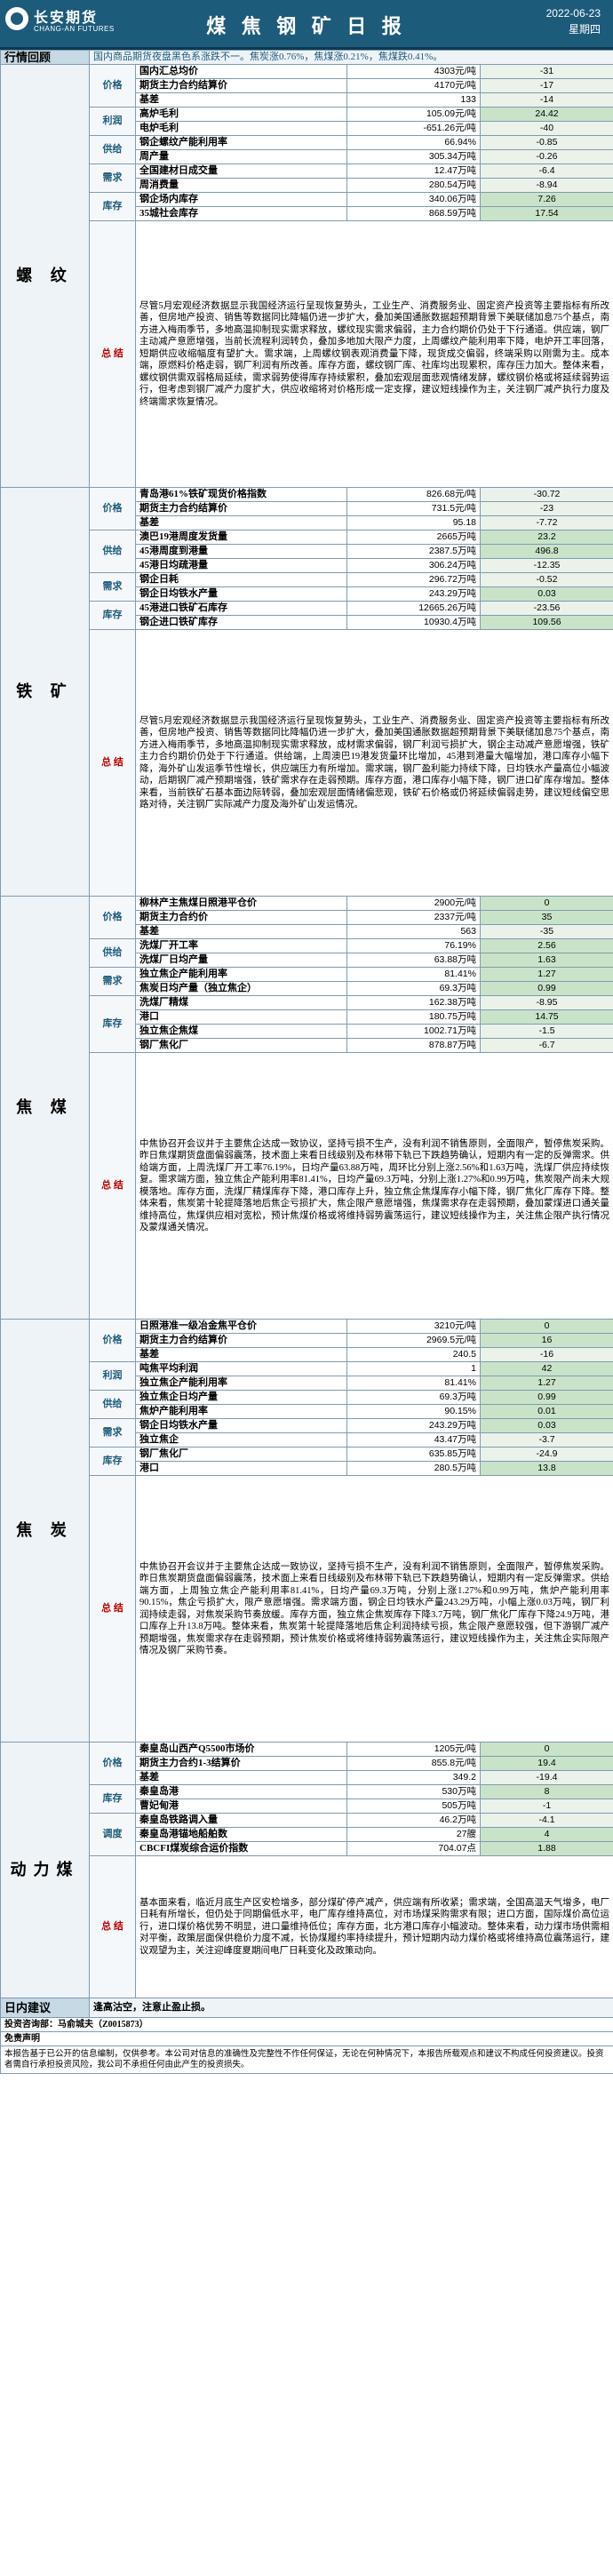 The height and width of the screenshot is (2576, 613). I want to click on metric-change: 35, so click(546, 918).